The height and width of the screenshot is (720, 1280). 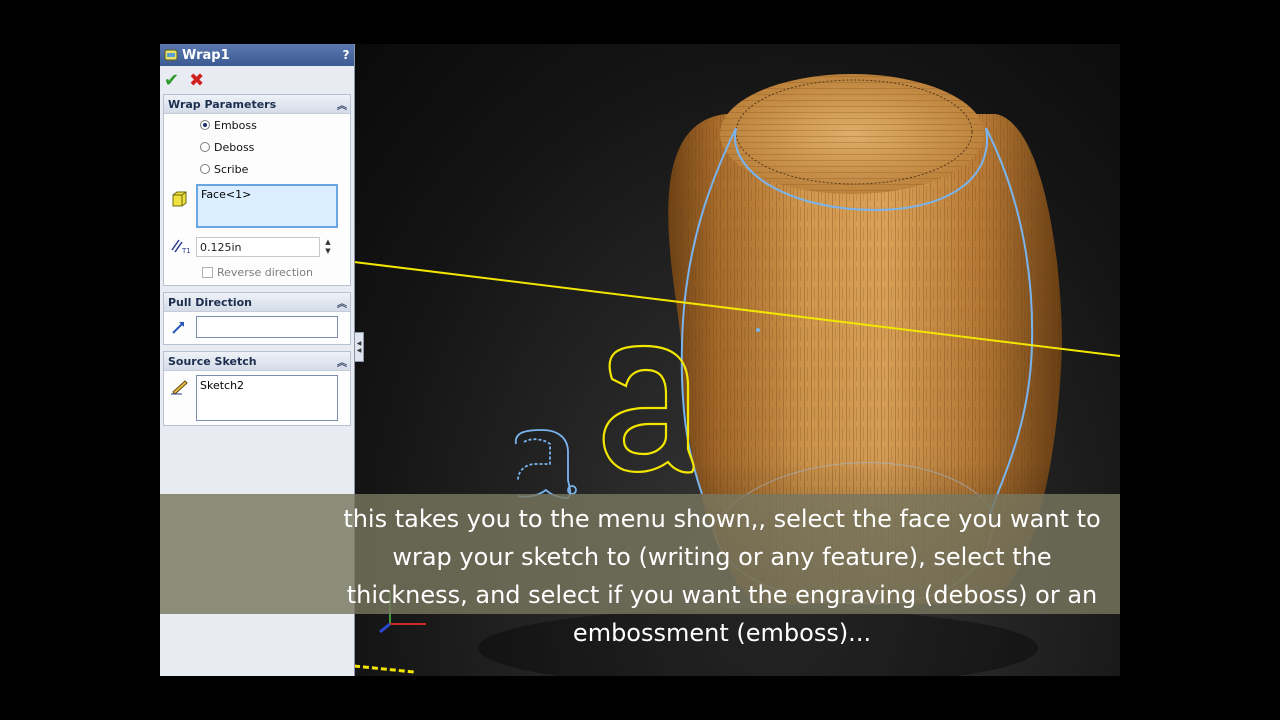 What do you see at coordinates (207, 272) in the screenshot?
I see `reverse-direction-checkbox` at bounding box center [207, 272].